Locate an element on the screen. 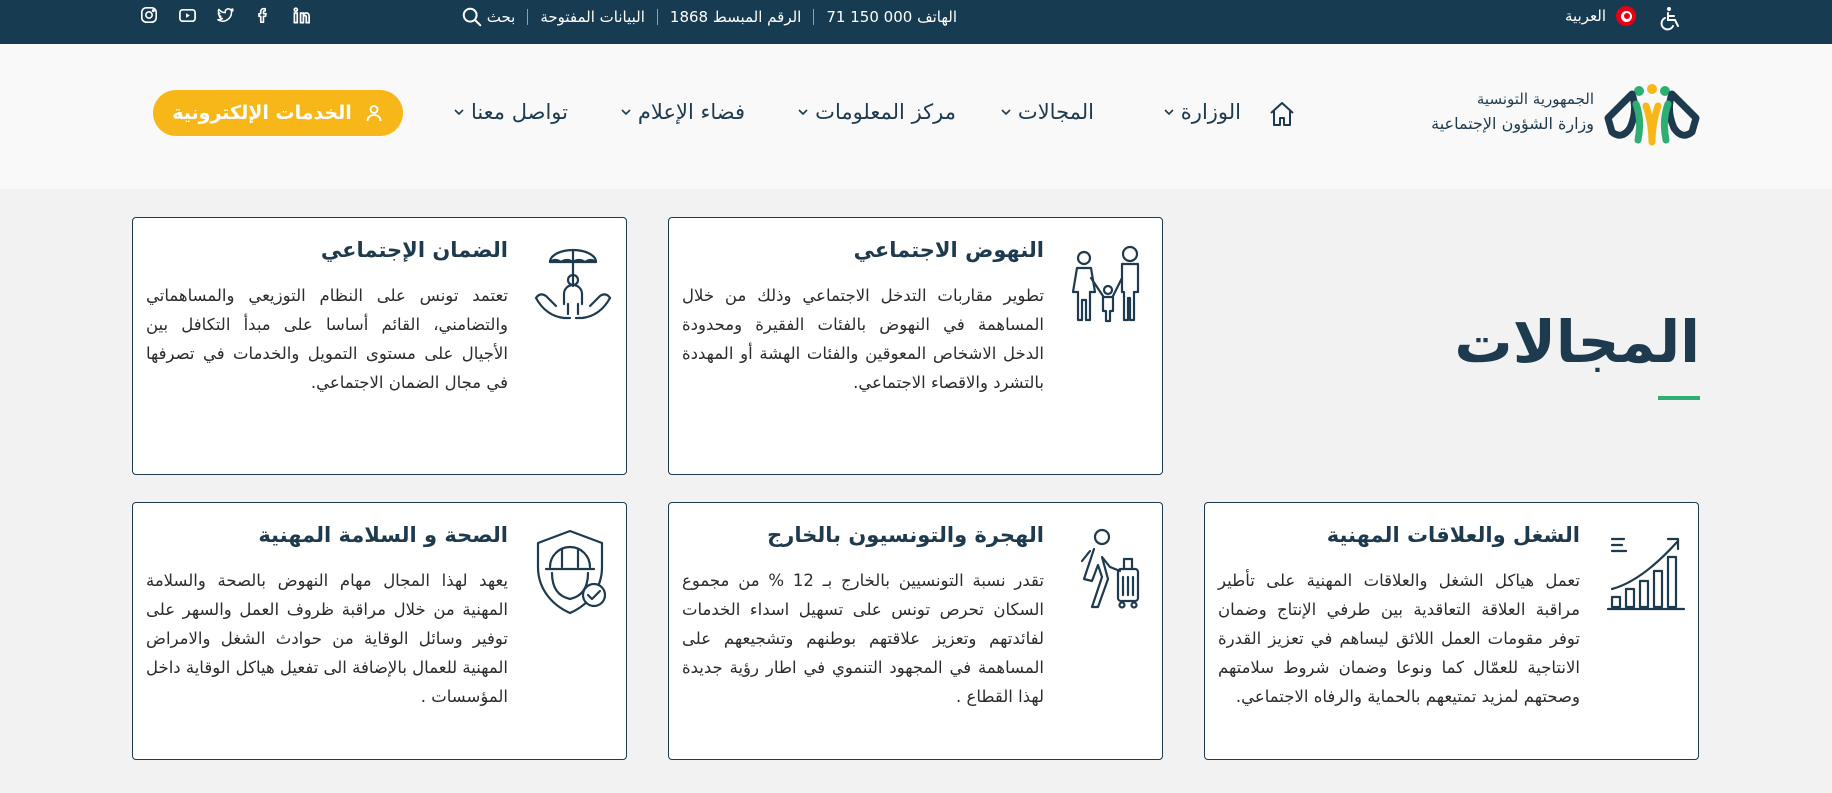 The width and height of the screenshot is (1832, 793). nav-label: تواصل معنا is located at coordinates (519, 112).